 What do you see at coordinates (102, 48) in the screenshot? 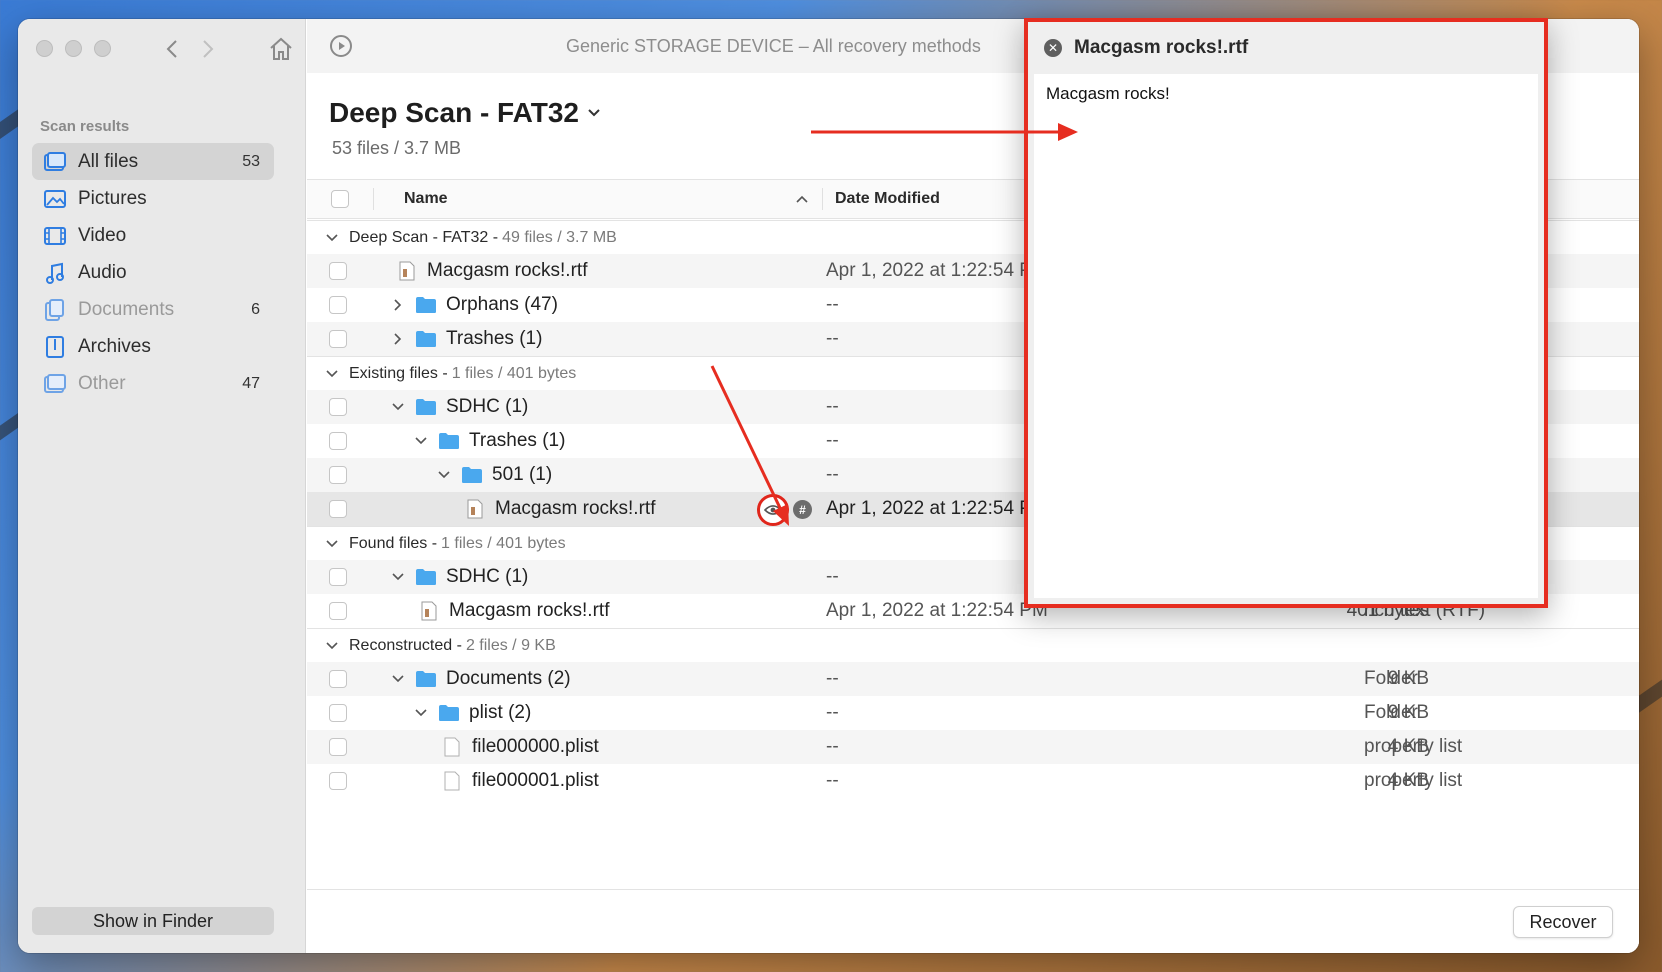
I see `zoom-window-button` at bounding box center [102, 48].